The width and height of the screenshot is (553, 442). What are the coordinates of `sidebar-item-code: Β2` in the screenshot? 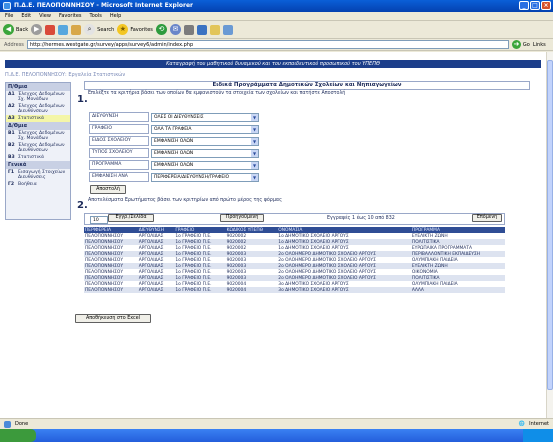 It's located at (11, 145).